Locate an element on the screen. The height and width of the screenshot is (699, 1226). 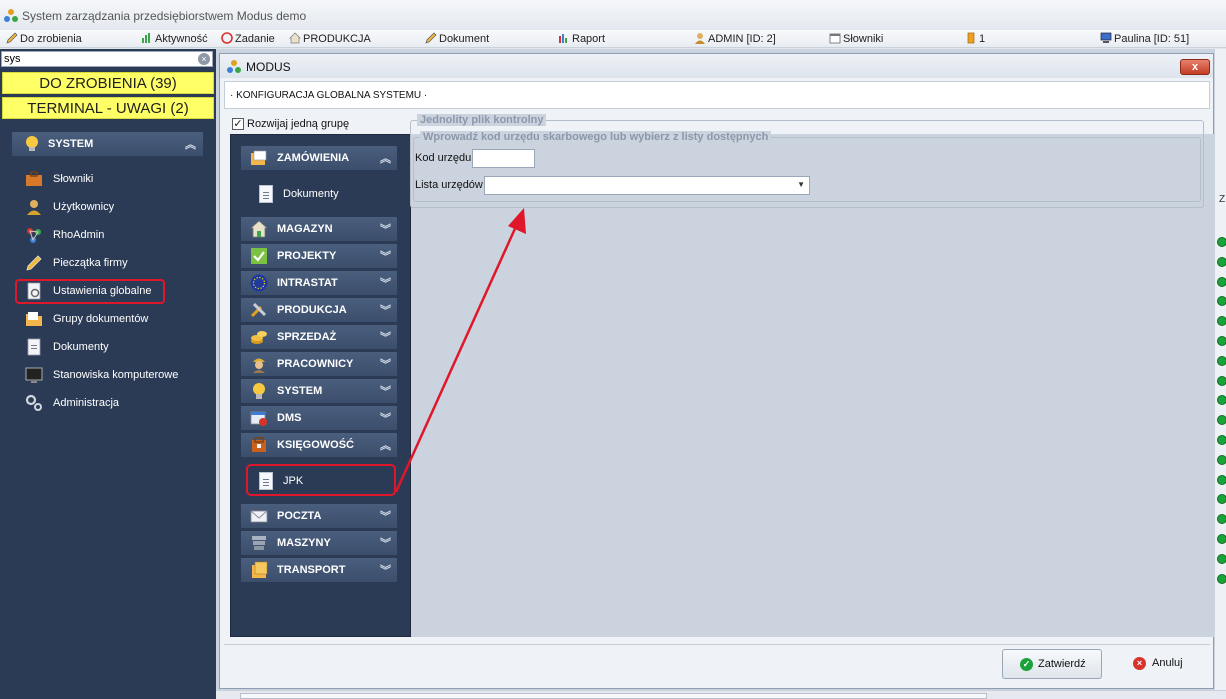
menu-user-label: Paulina [ID: 51] is located at coordinates (1152, 39).